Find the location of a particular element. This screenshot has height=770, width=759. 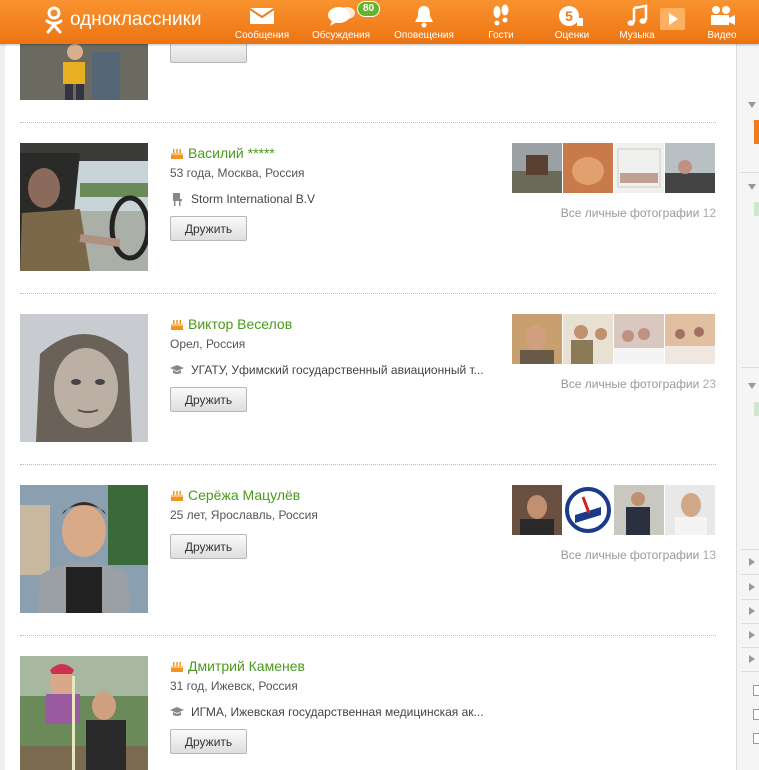

person-name-link: Дмитрий Каменев is located at coordinates (246, 666).